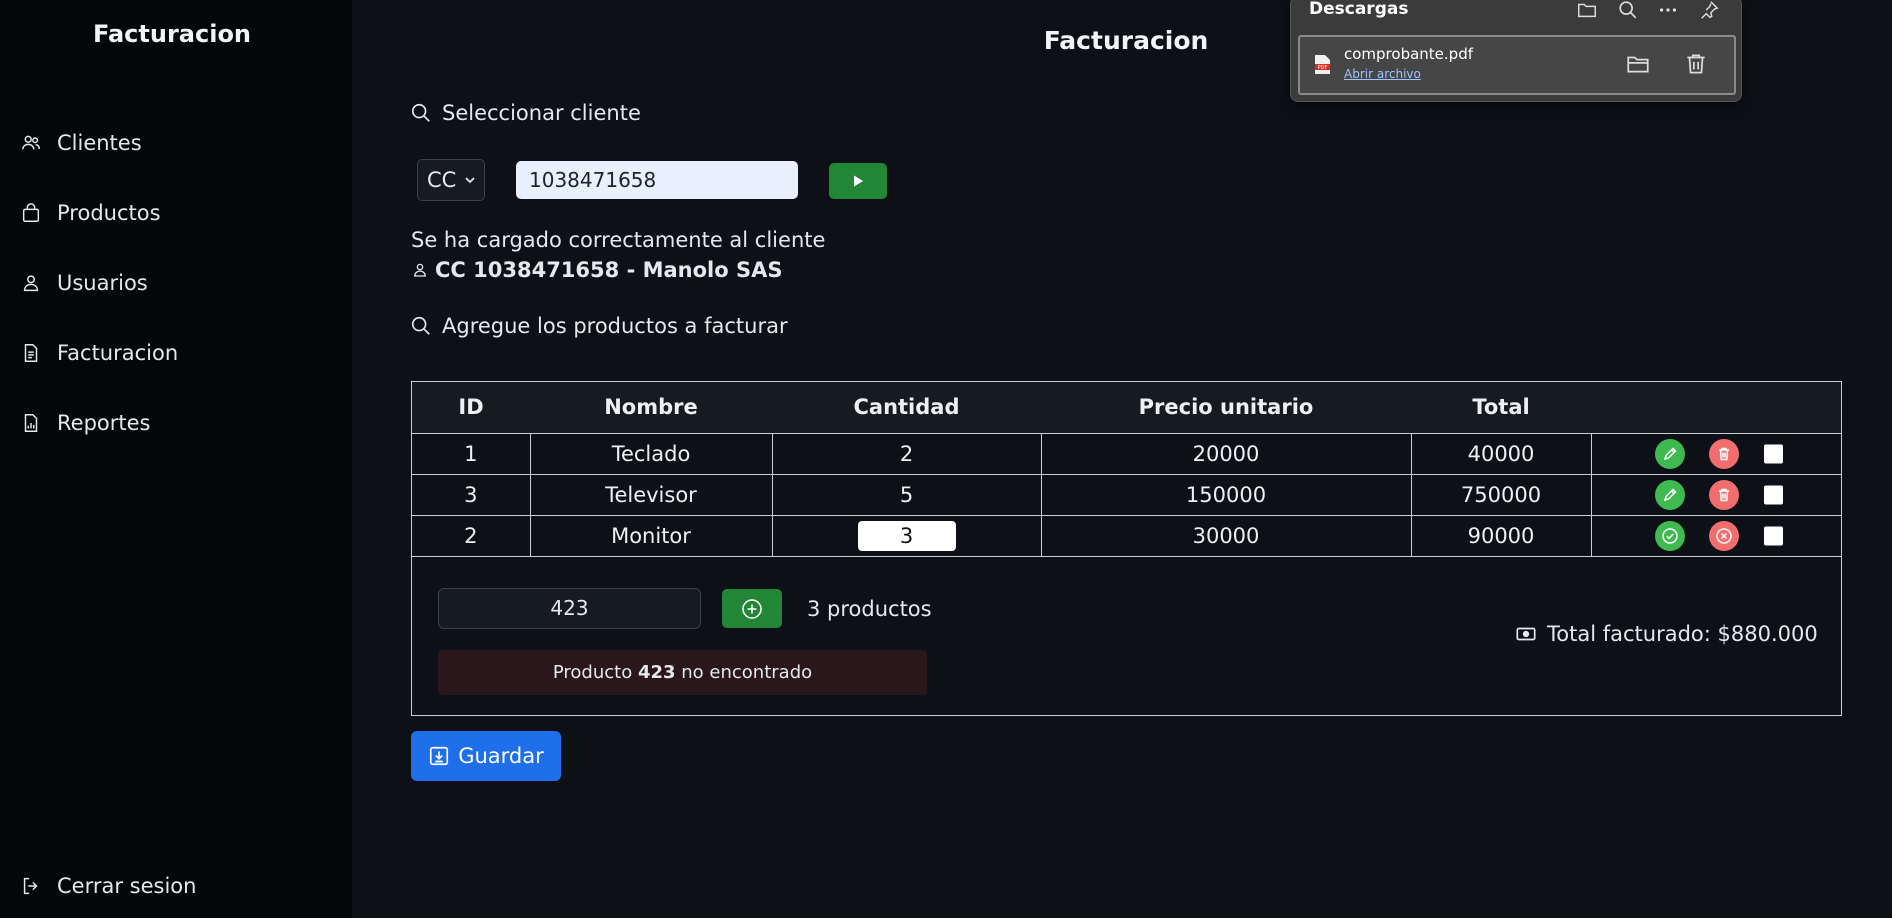 The image size is (1892, 918). I want to click on downloads-title: Descargas, so click(1359, 9).